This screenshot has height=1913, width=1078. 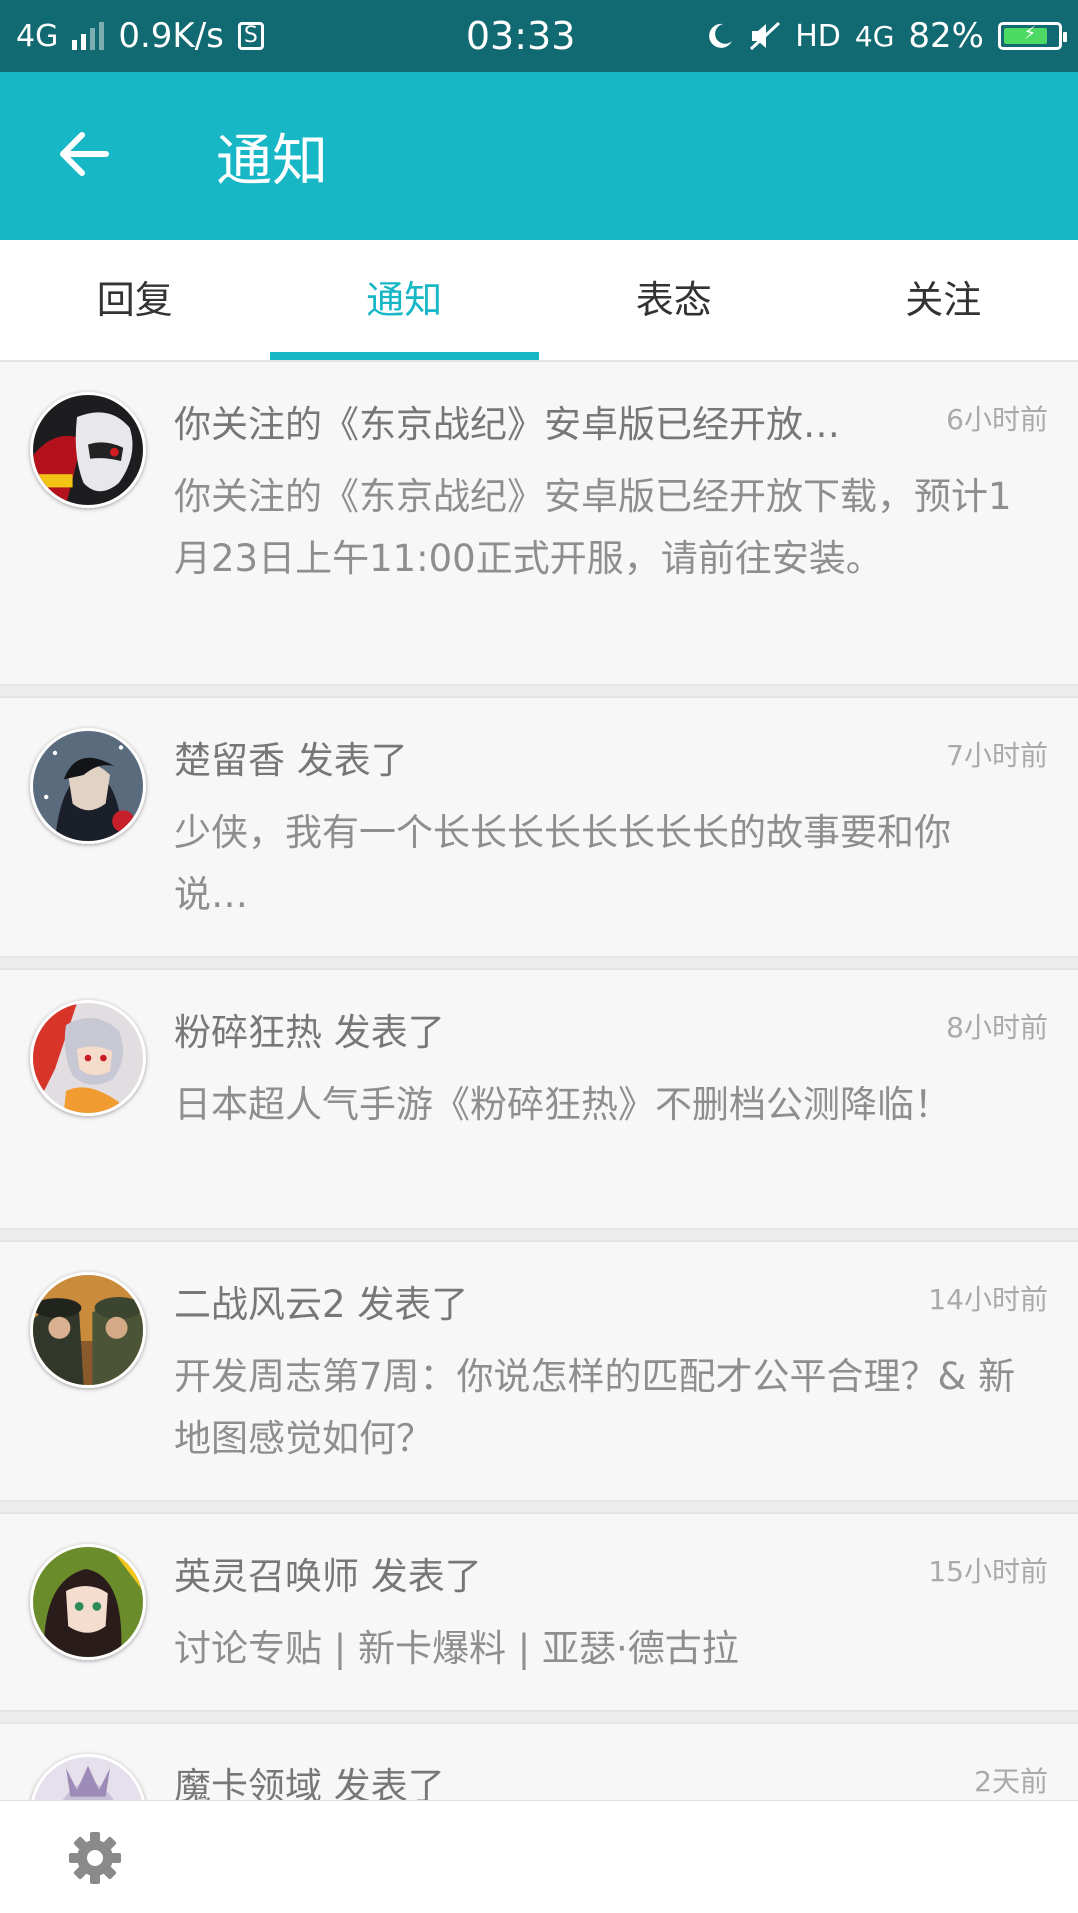 I want to click on tab-follow: 关注, so click(x=943, y=300).